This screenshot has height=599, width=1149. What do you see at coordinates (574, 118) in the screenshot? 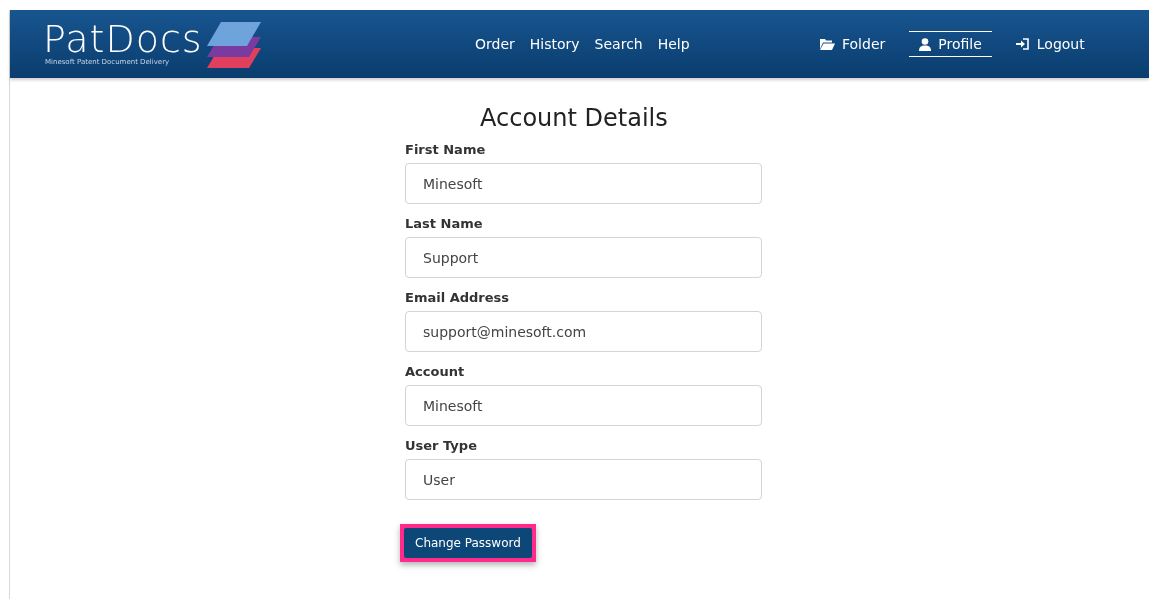
I see `page-title: Account Details` at bounding box center [574, 118].